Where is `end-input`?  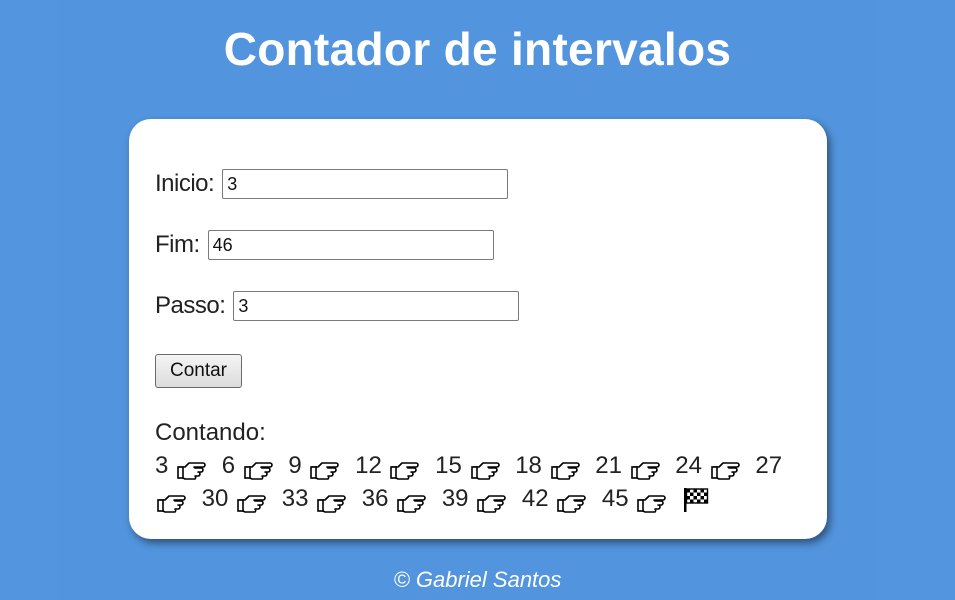 end-input is located at coordinates (350, 245).